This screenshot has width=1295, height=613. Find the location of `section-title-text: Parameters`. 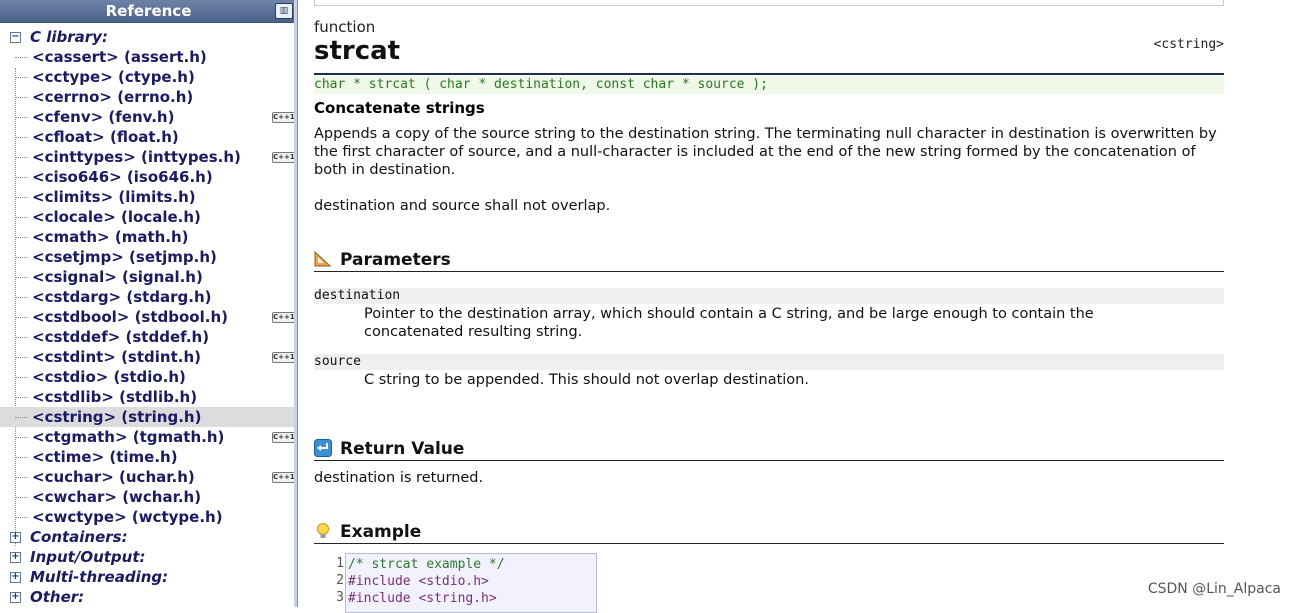

section-title-text: Parameters is located at coordinates (395, 260).